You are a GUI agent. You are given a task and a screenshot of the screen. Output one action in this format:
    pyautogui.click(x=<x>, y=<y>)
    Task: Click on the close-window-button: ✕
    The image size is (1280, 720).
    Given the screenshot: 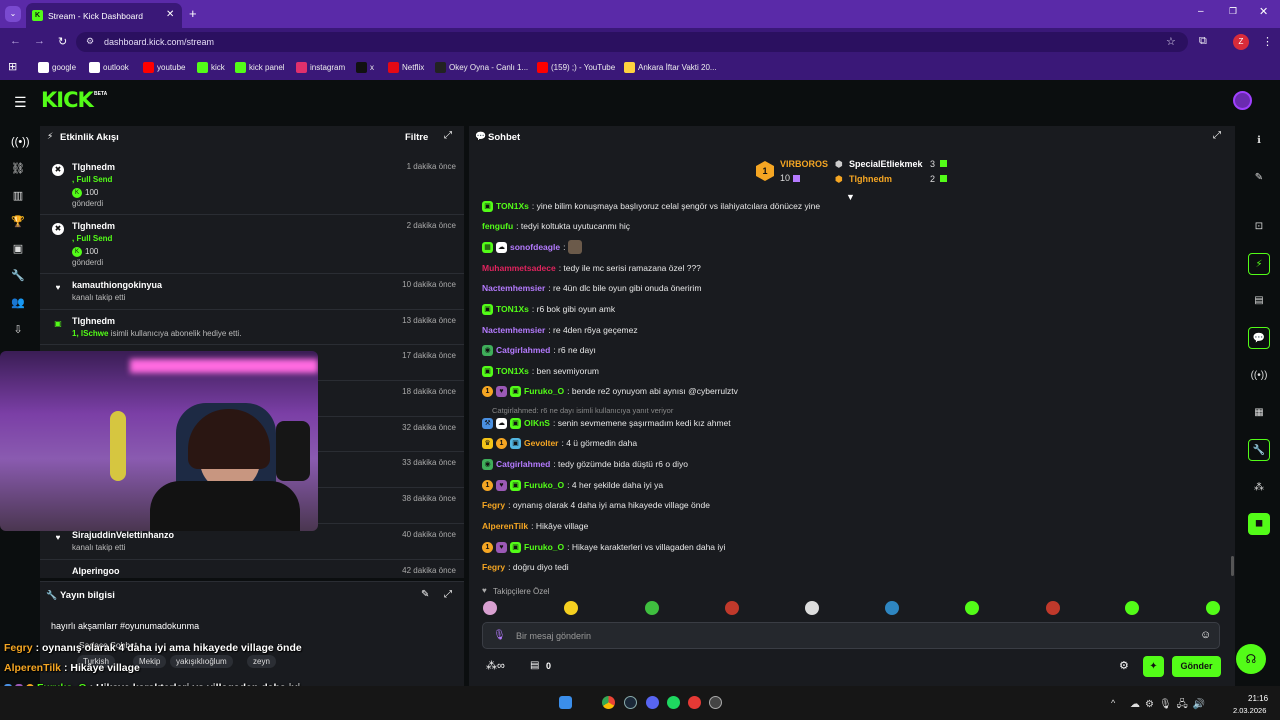 What is the action you would take?
    pyautogui.click(x=1263, y=11)
    